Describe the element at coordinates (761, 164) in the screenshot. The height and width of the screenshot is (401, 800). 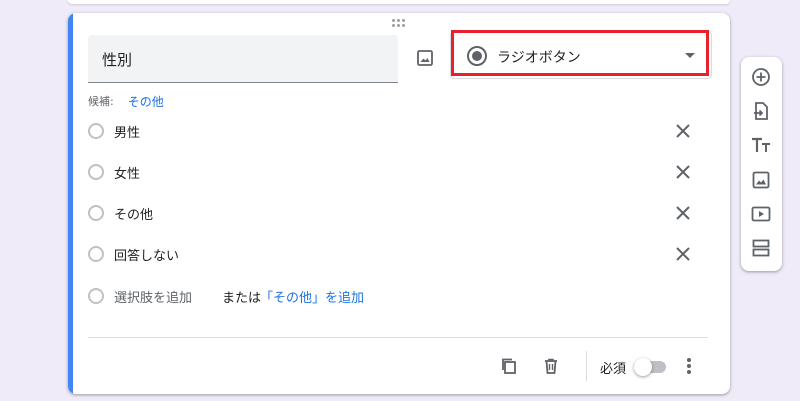
I see `side-toolbar` at that location.